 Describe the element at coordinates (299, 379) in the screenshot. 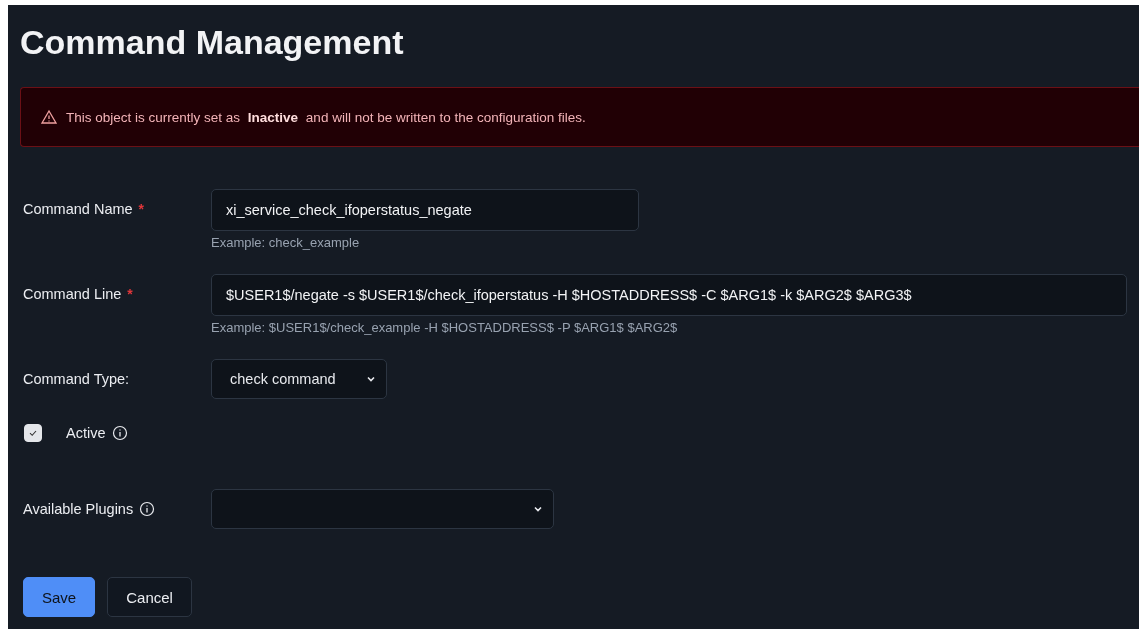

I see `dropdown: check command` at that location.